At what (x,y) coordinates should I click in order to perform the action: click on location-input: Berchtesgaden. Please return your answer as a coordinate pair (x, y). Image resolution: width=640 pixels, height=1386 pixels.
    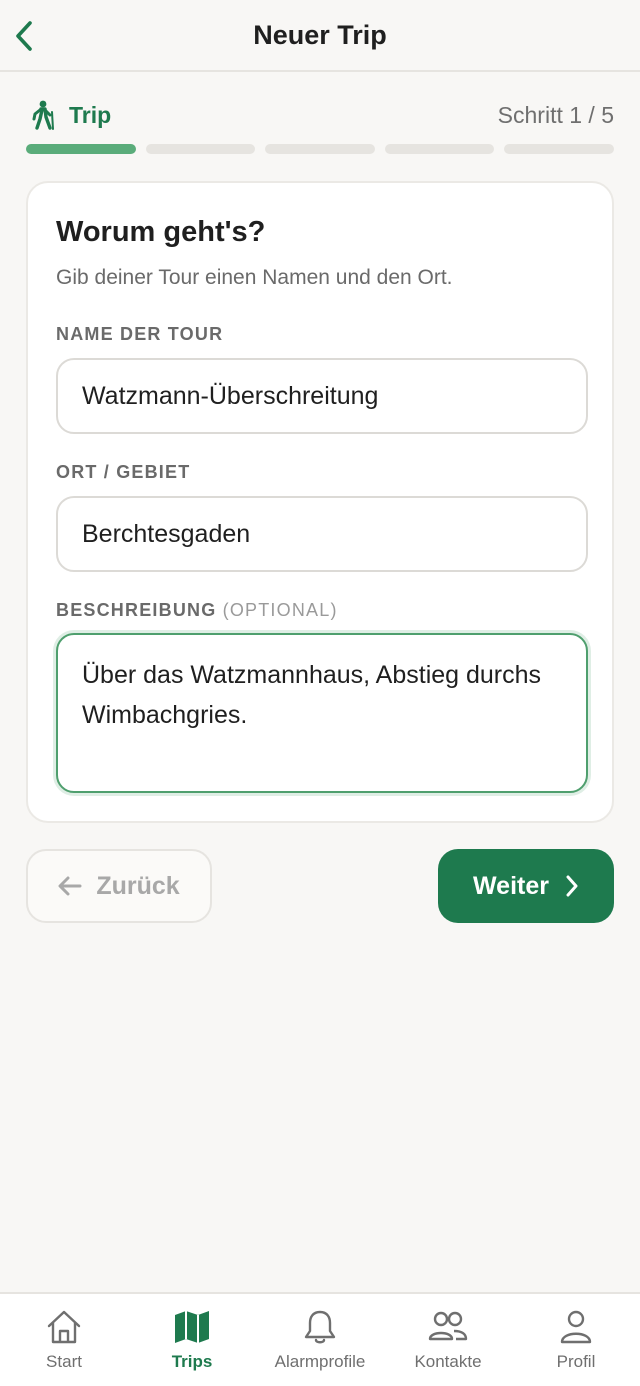
    Looking at the image, I should click on (322, 534).